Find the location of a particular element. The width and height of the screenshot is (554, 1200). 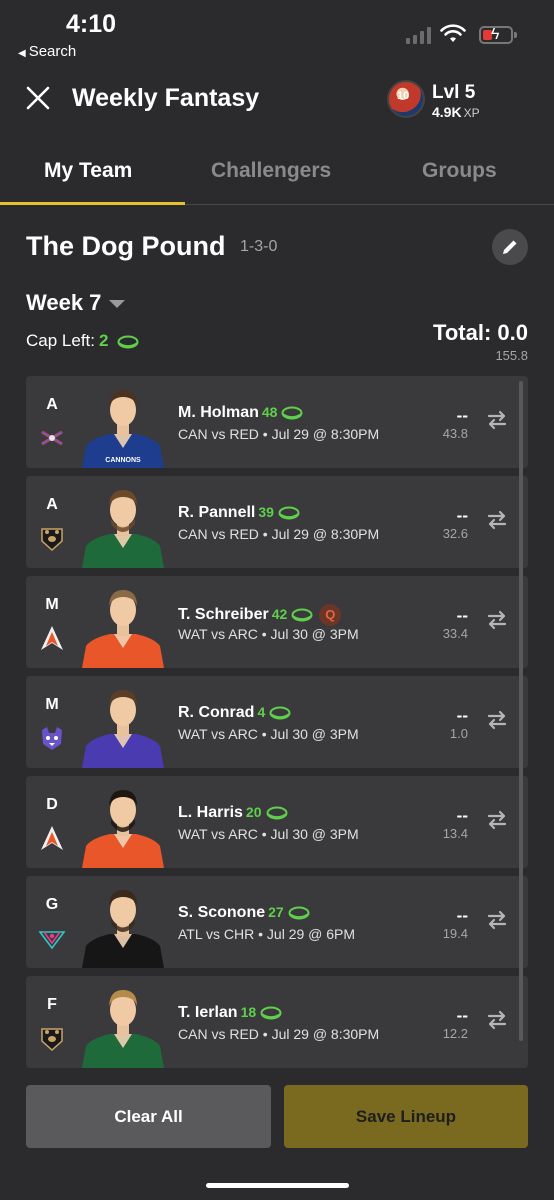

chevron-down-icon is located at coordinates (117, 304).